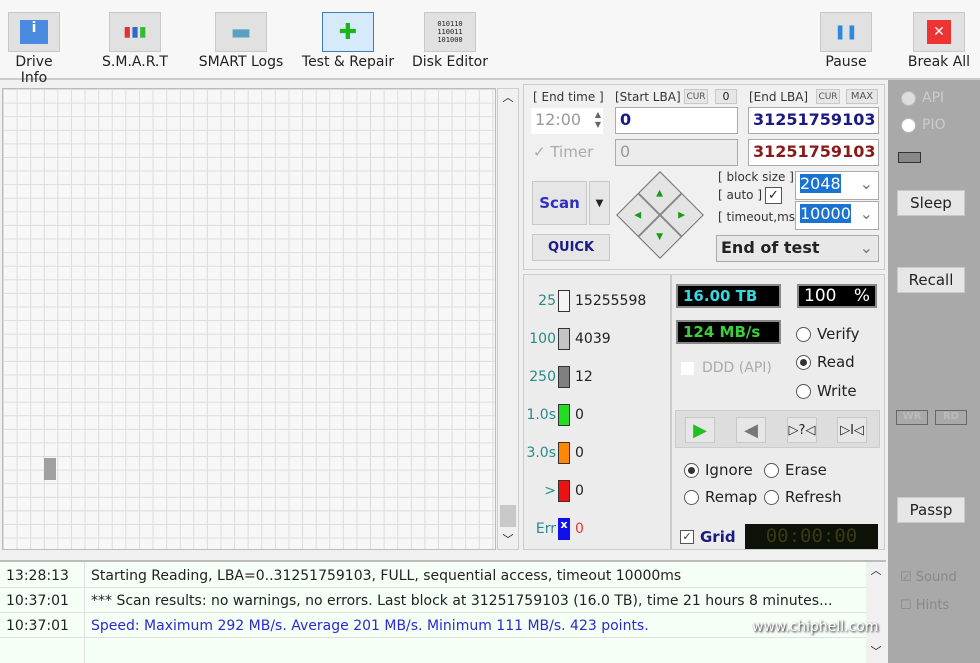  What do you see at coordinates (770, 247) in the screenshot?
I see `end-action-value: End of test` at bounding box center [770, 247].